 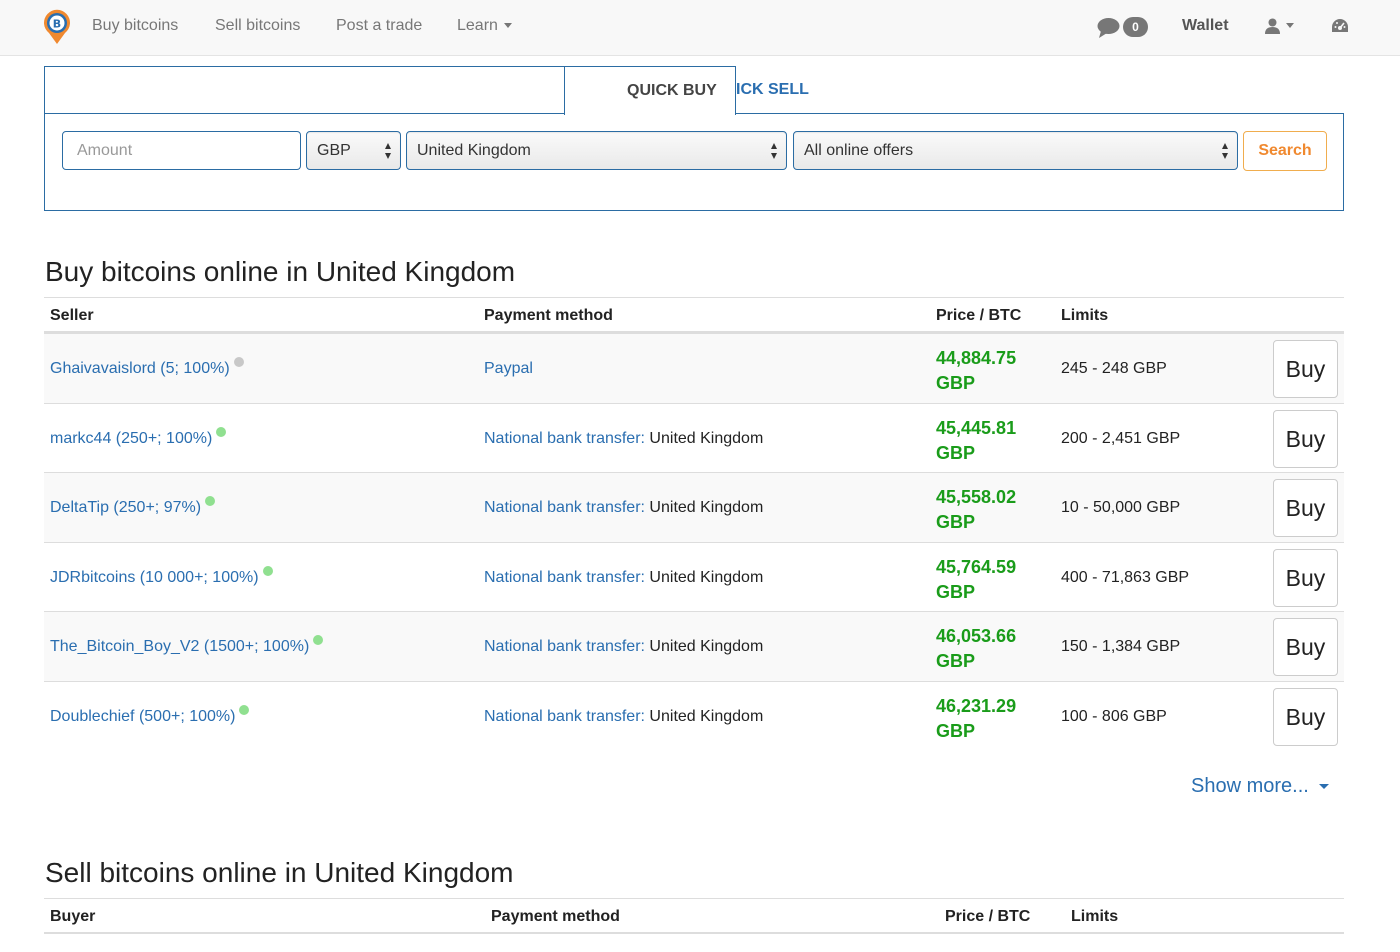 What do you see at coordinates (976, 441) in the screenshot?
I see `price-cell: 45,445.81 GBP` at bounding box center [976, 441].